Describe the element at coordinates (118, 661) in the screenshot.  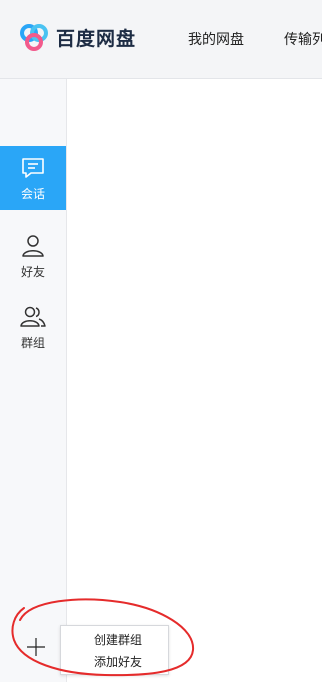
I see `menu-item-add-friend: 添加好友` at that location.